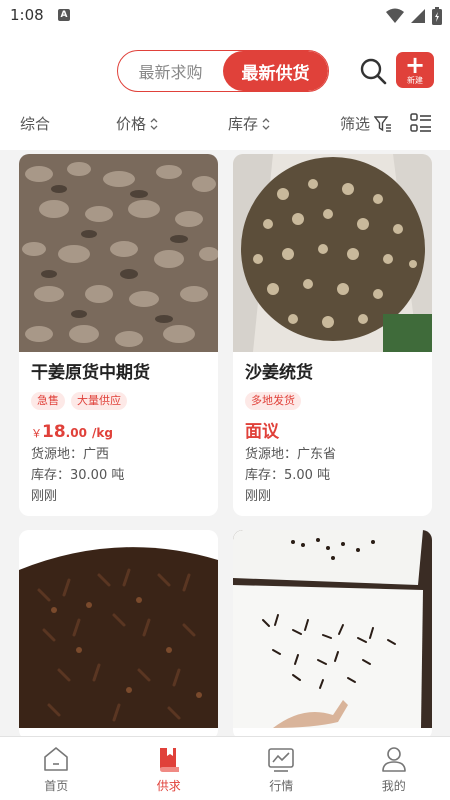  I want to click on tab-latest-purchase: 最新求购, so click(170, 71).